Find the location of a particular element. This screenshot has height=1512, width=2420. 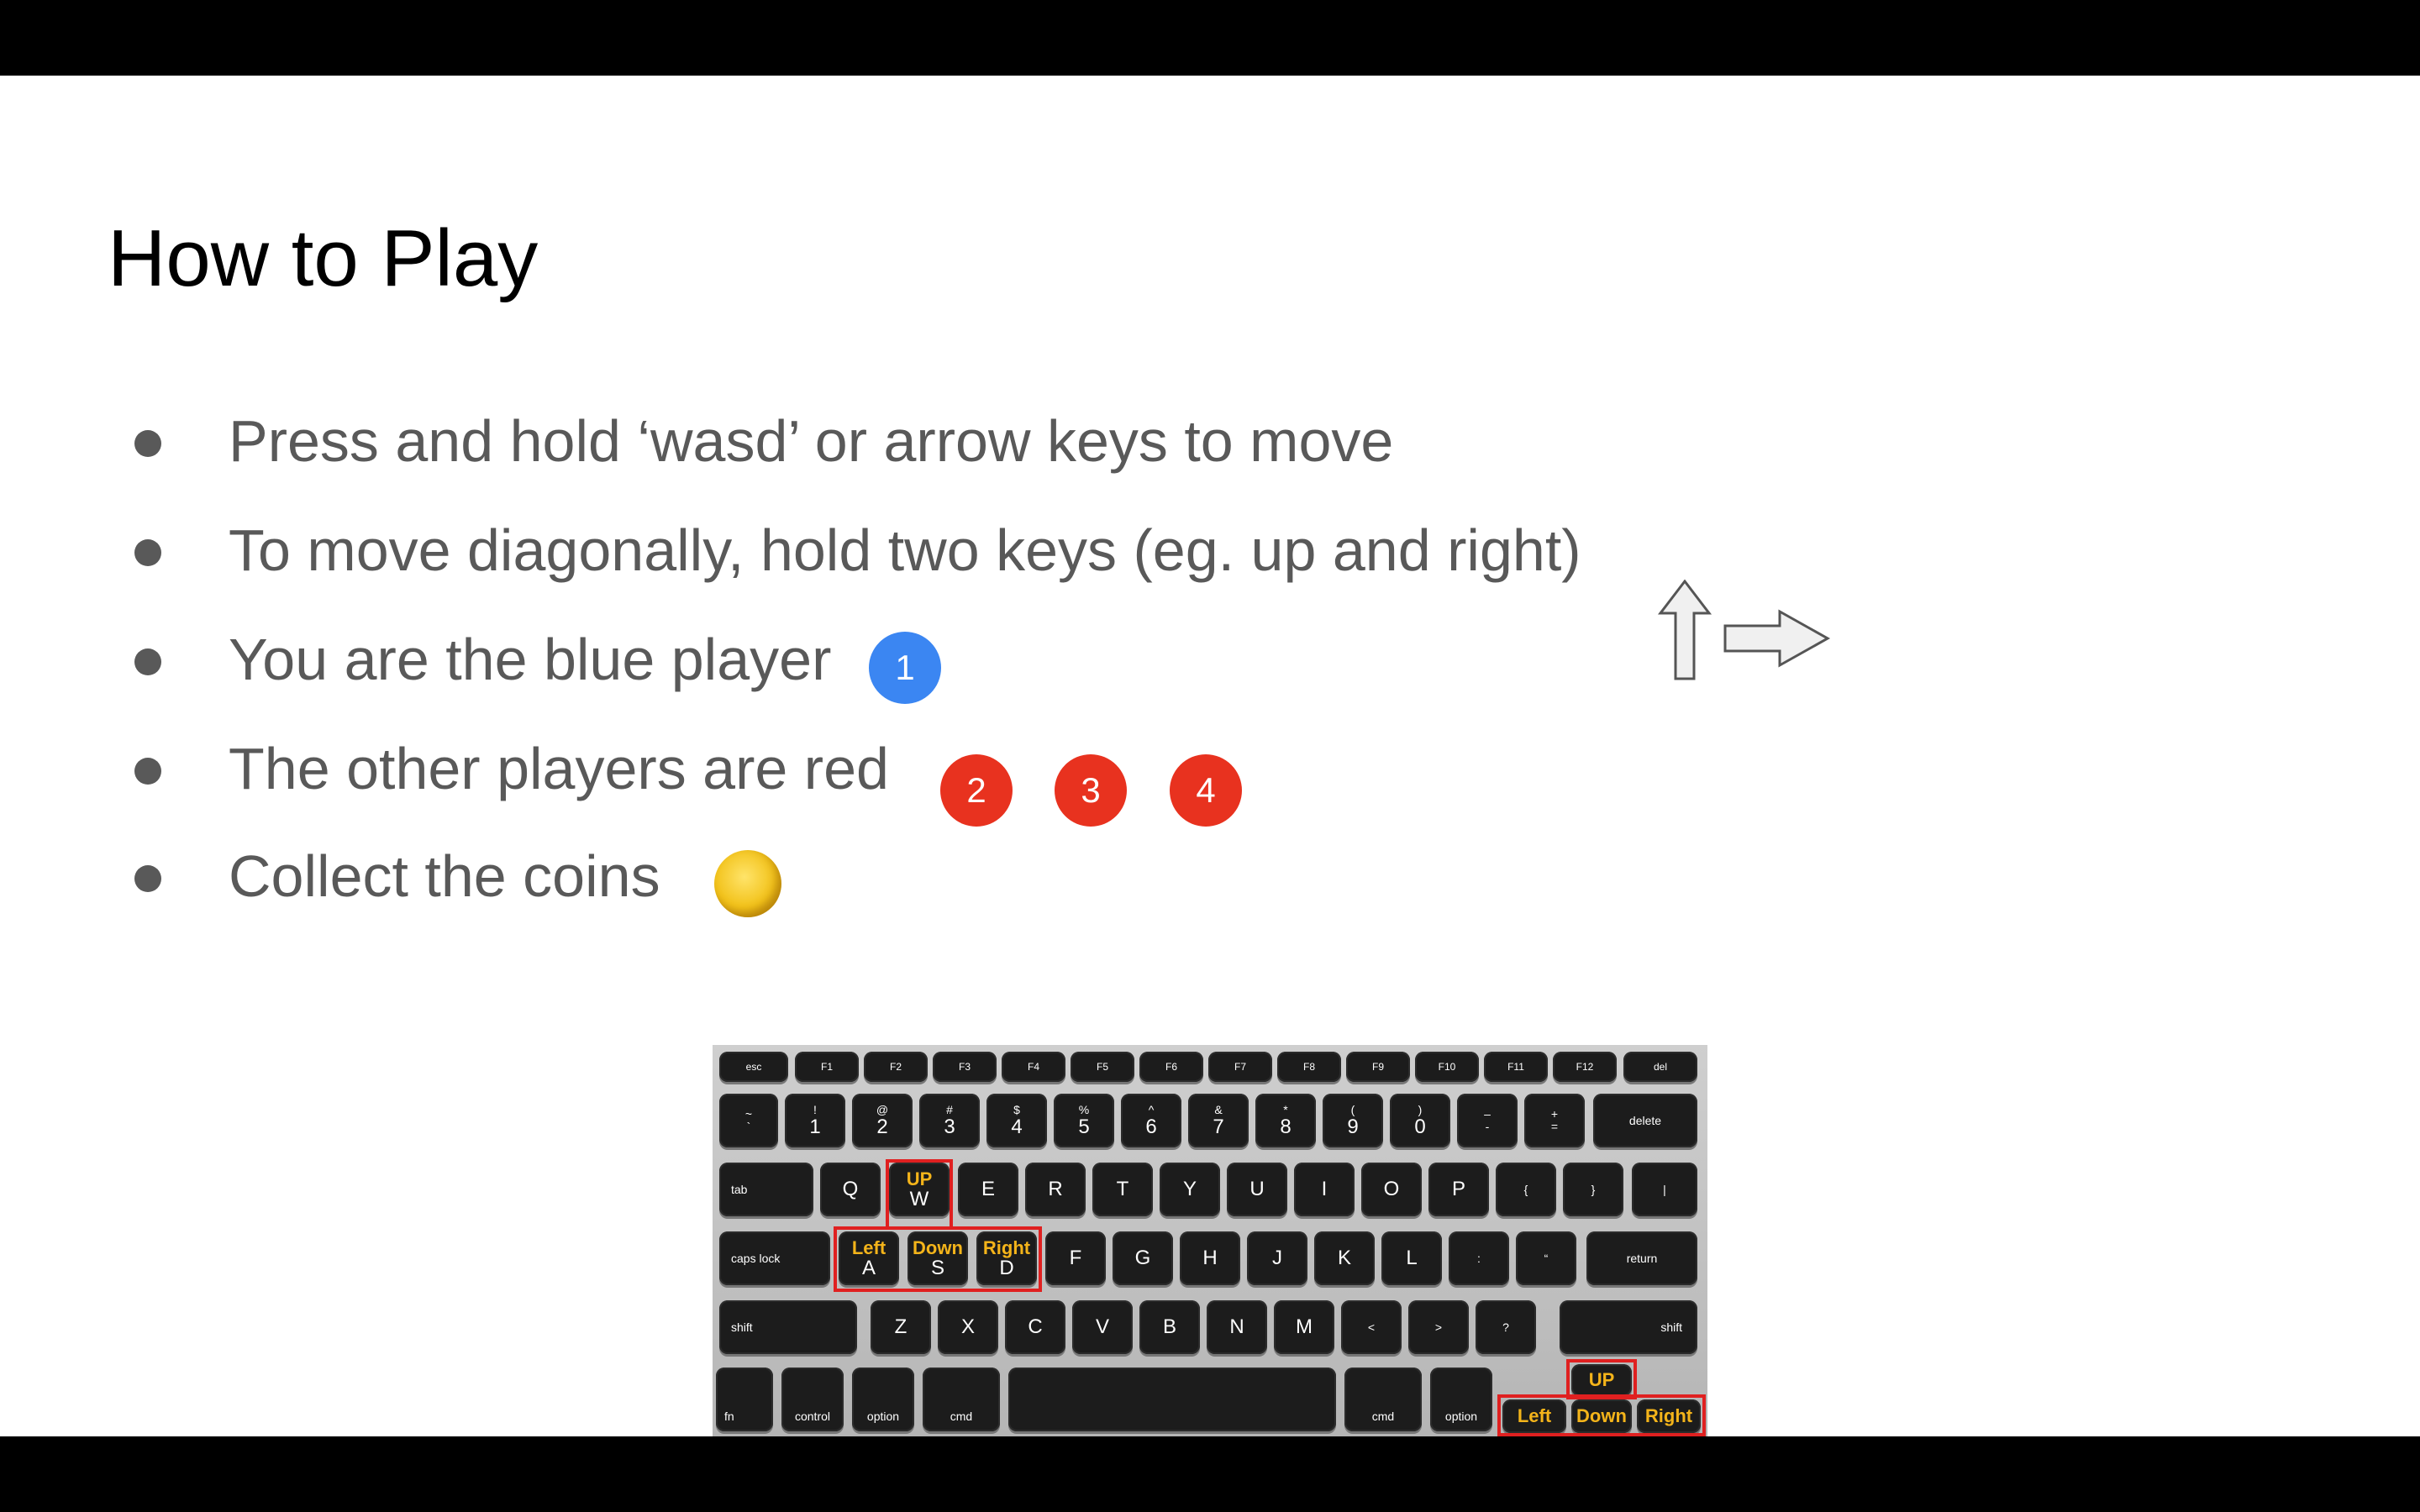

key-del: del is located at coordinates (1660, 1067).